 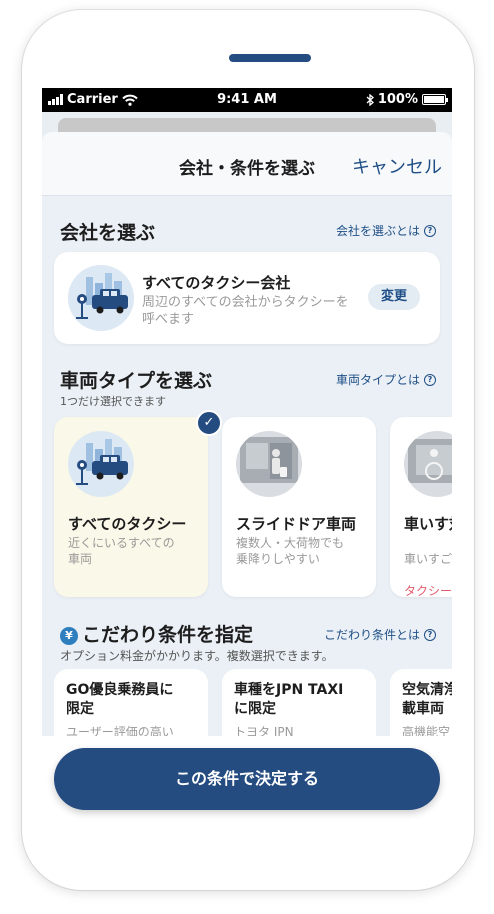 What do you see at coordinates (296, 524) in the screenshot?
I see `vehicle-type-name: スライドドア車両` at bounding box center [296, 524].